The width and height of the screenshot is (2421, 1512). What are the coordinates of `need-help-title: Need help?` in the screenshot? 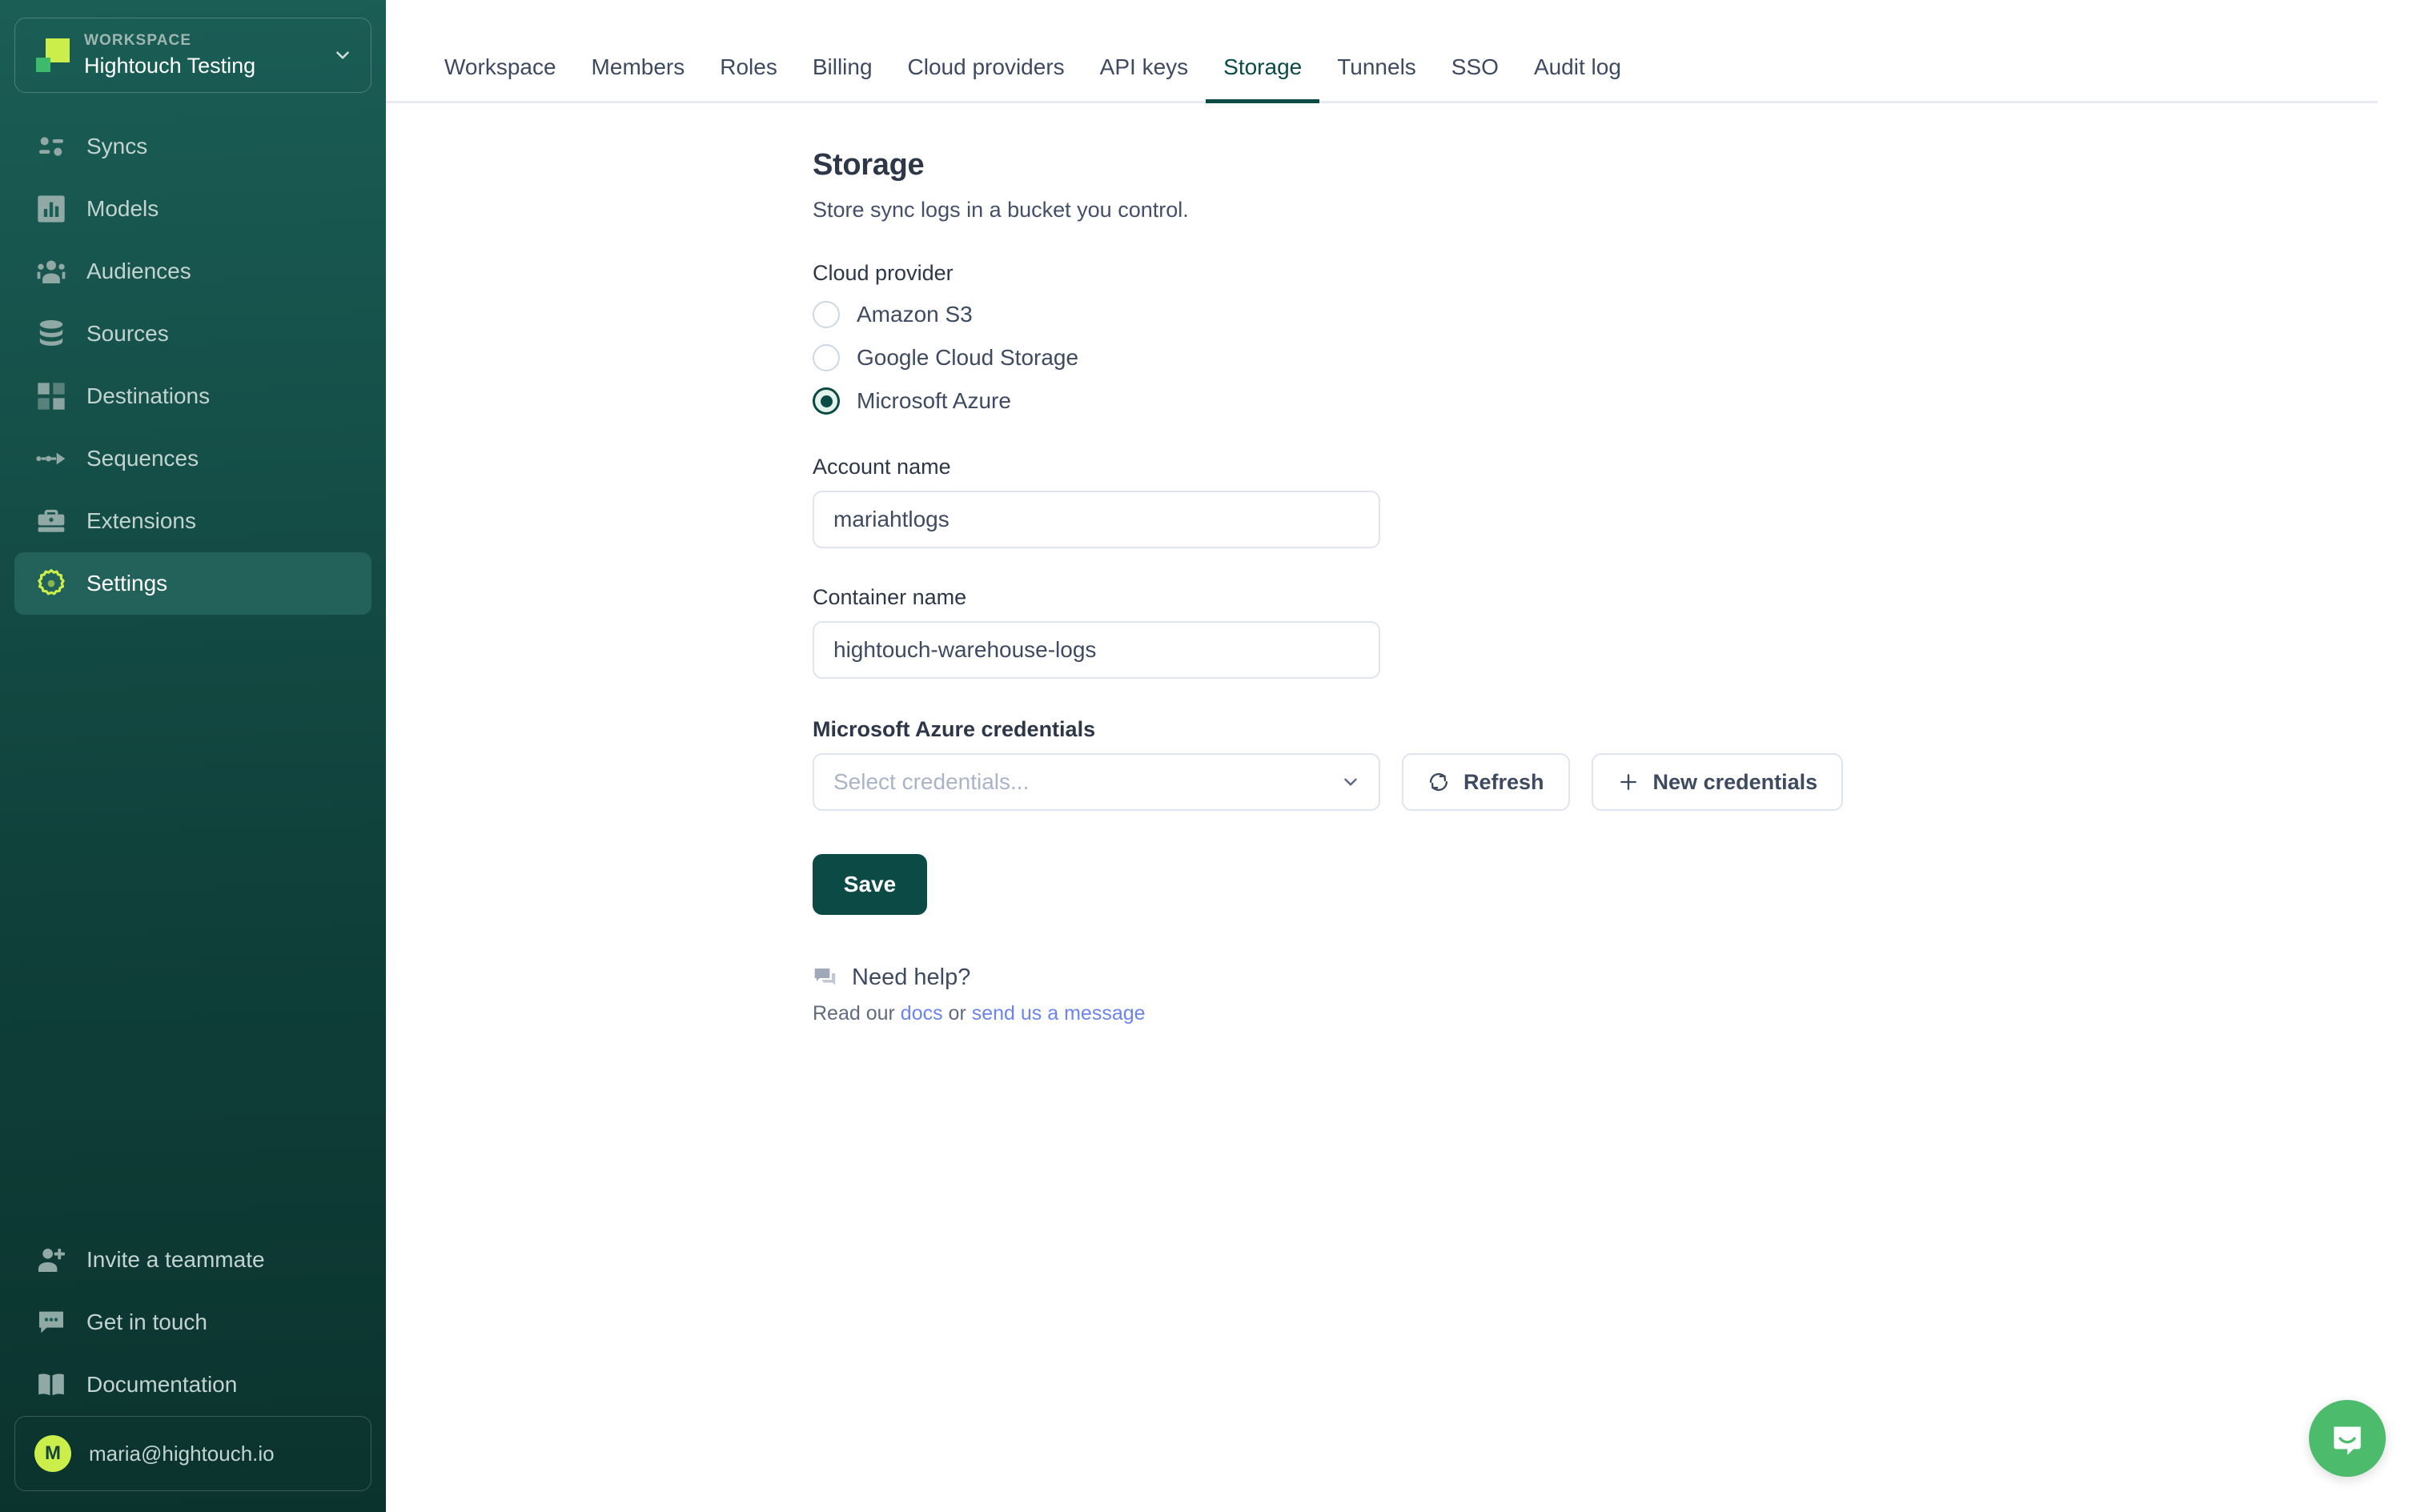 It's located at (912, 978).